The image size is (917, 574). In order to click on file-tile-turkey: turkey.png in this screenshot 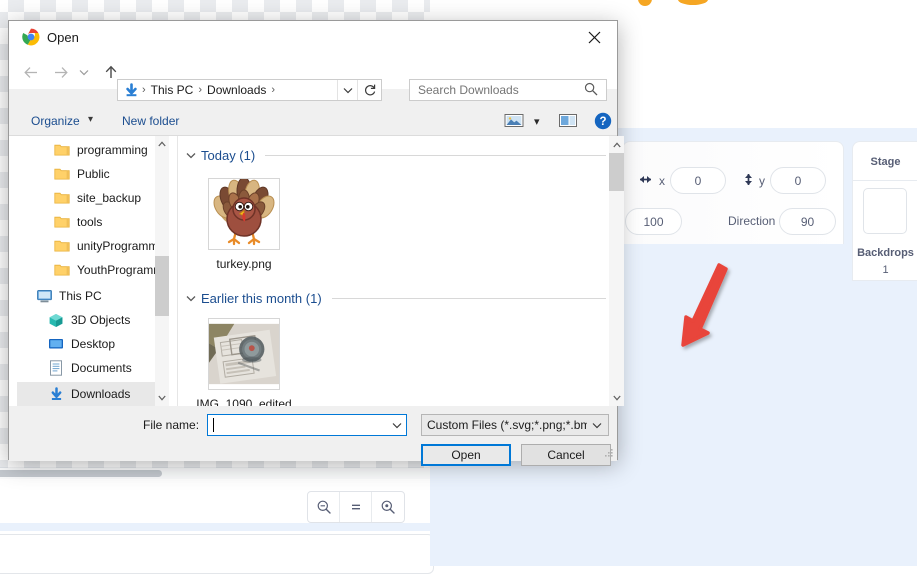, I will do `click(244, 224)`.